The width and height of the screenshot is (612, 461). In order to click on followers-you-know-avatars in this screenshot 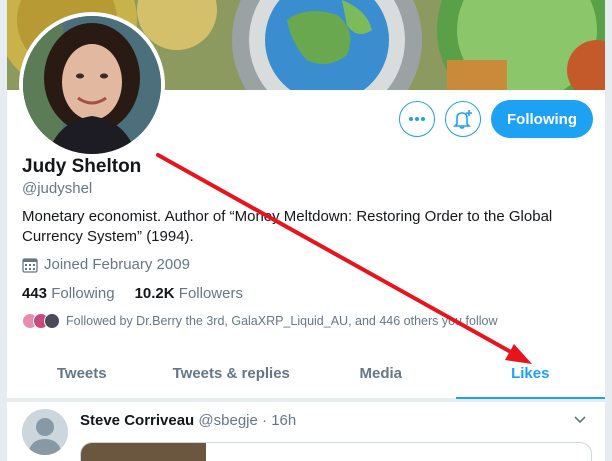, I will do `click(41, 321)`.